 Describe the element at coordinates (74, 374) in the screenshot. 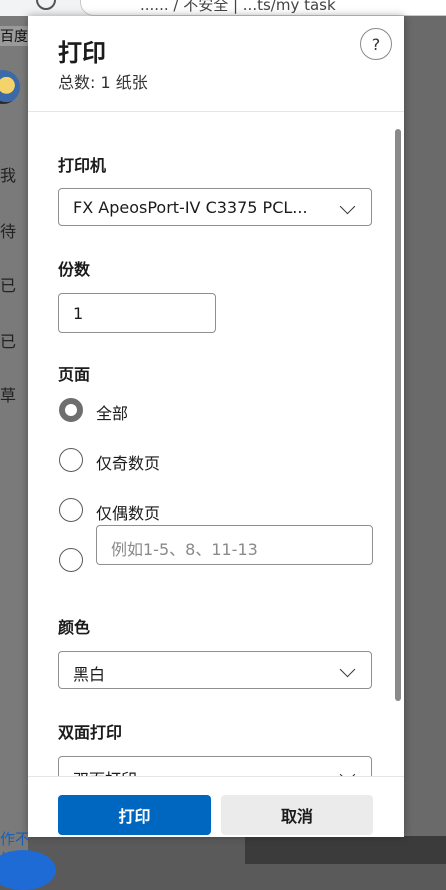

I see `pages-label: 页面` at that location.